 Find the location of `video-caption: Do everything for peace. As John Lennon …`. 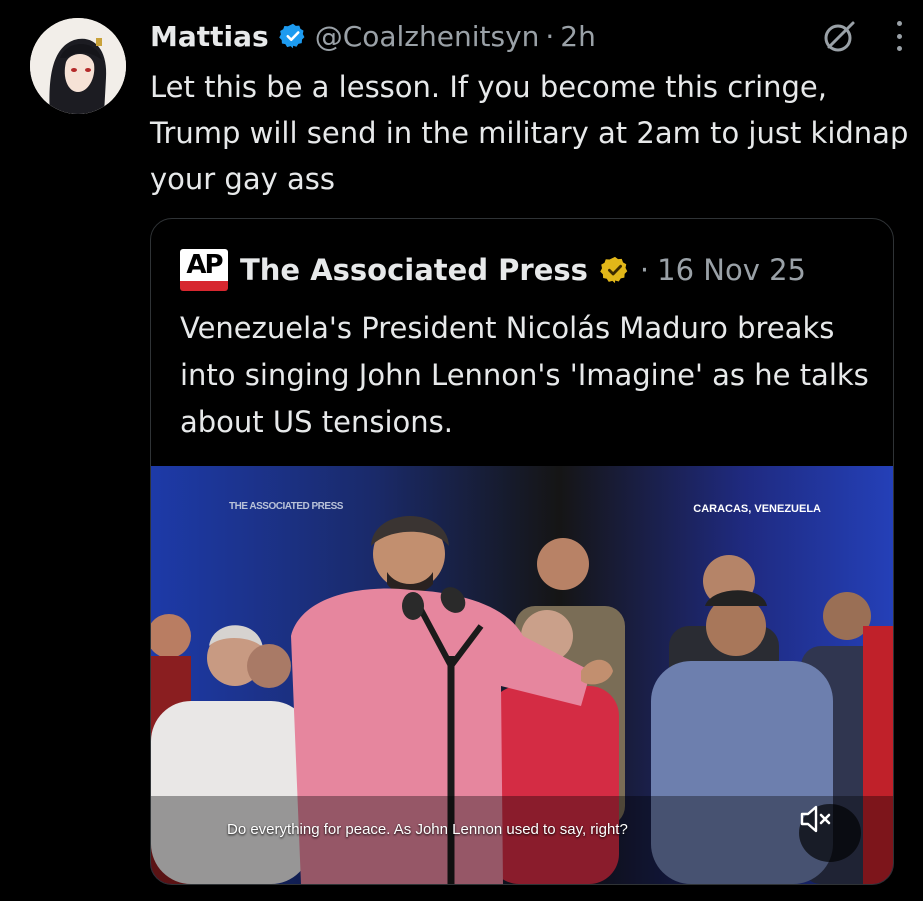

video-caption: Do everything for peace. As John Lennon … is located at coordinates (427, 829).